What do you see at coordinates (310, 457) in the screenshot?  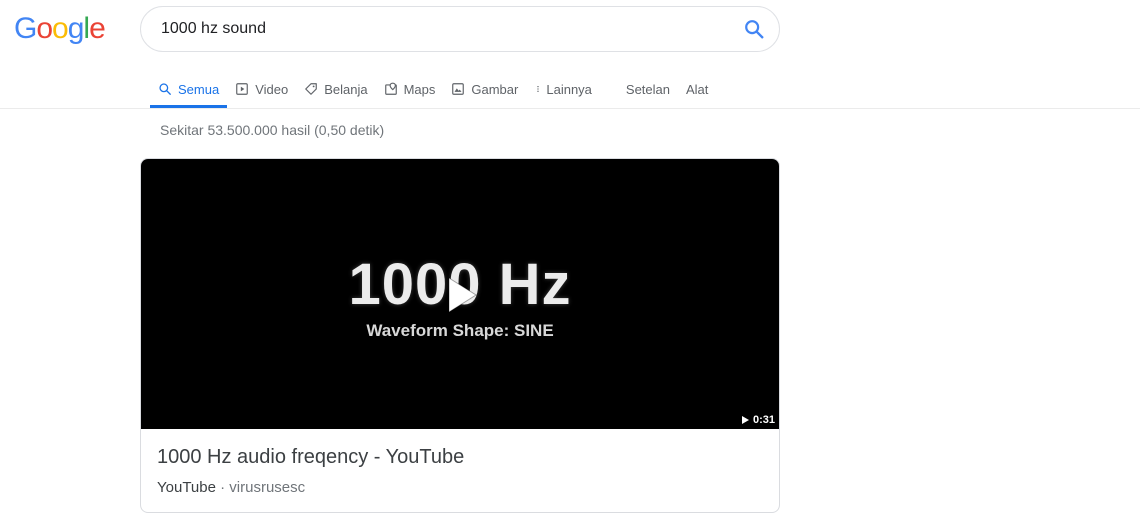 I see `video-title-link: 1000 Hz audio freqency - YouTube` at bounding box center [310, 457].